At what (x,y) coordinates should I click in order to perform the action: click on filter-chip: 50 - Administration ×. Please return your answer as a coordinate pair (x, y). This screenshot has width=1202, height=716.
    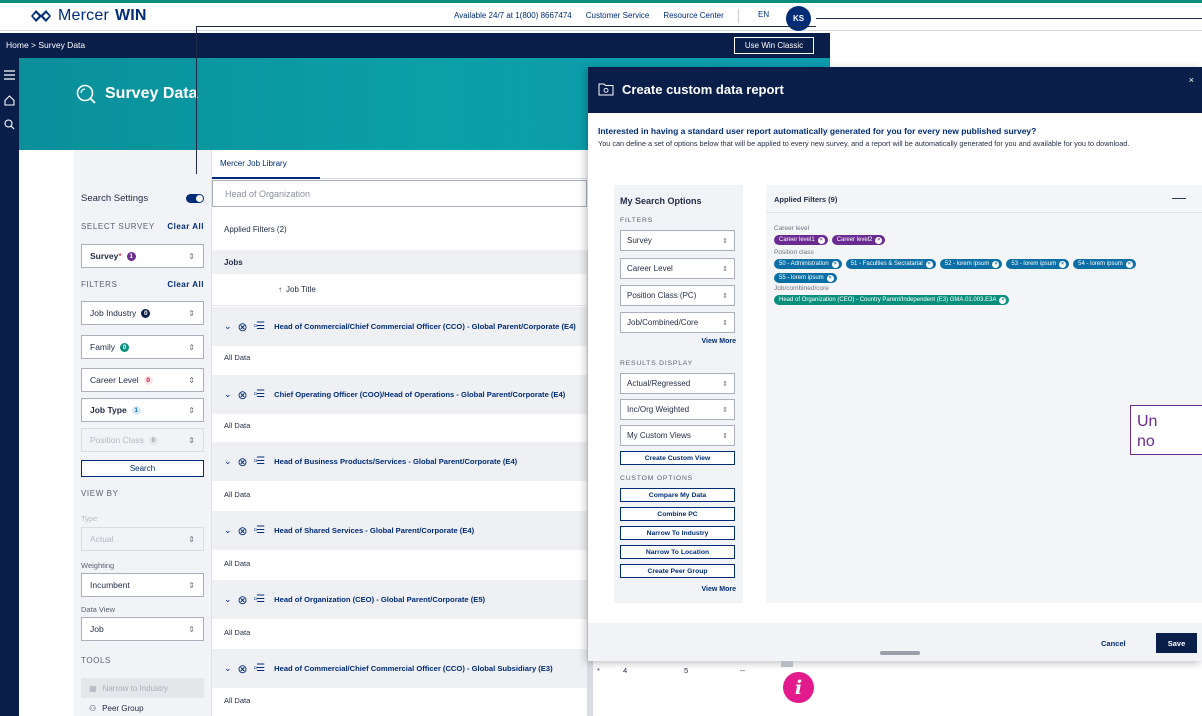
    Looking at the image, I should click on (808, 264).